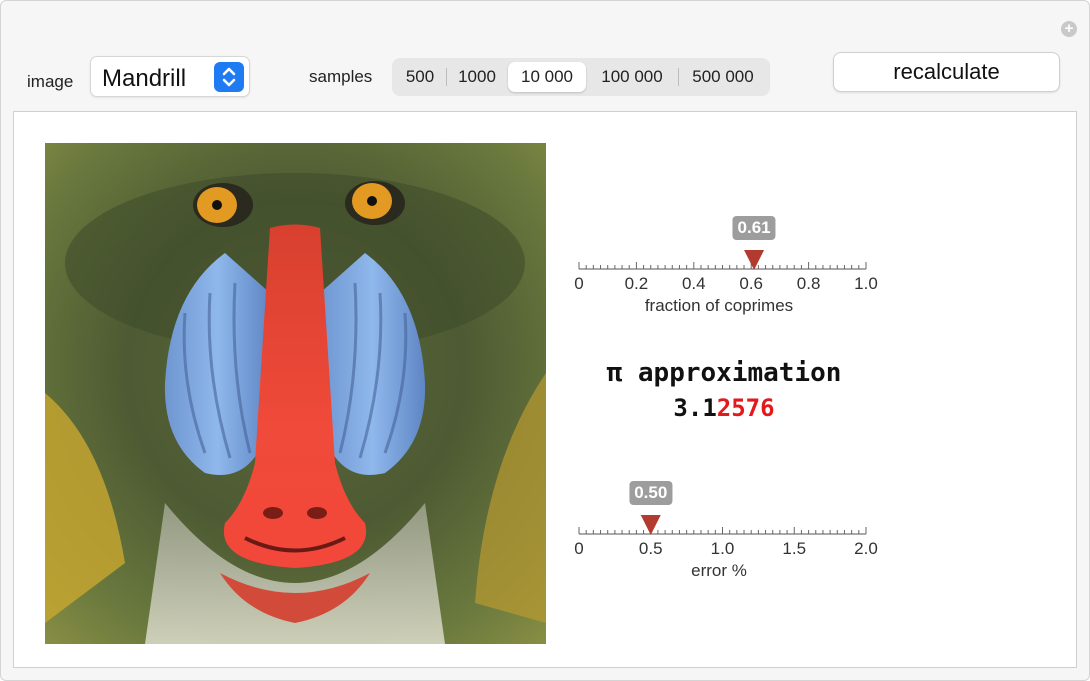 The width and height of the screenshot is (1090, 681). What do you see at coordinates (341, 76) in the screenshot?
I see `samples-label: samples` at bounding box center [341, 76].